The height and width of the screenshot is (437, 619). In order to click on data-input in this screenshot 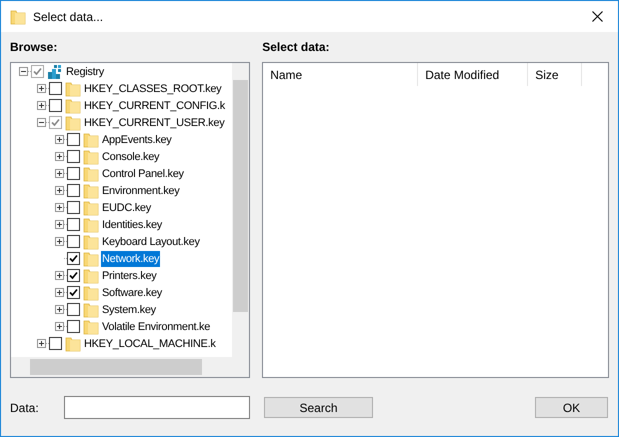, I will do `click(157, 407)`.